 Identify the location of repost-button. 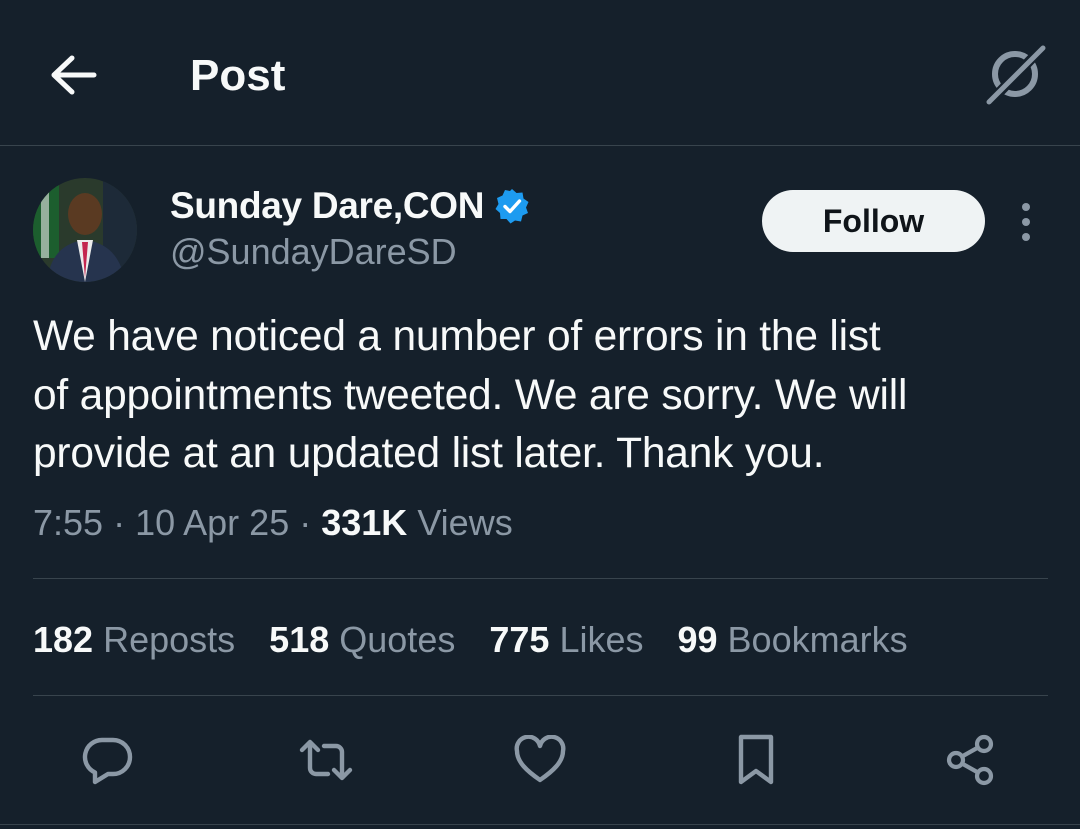
(326, 760).